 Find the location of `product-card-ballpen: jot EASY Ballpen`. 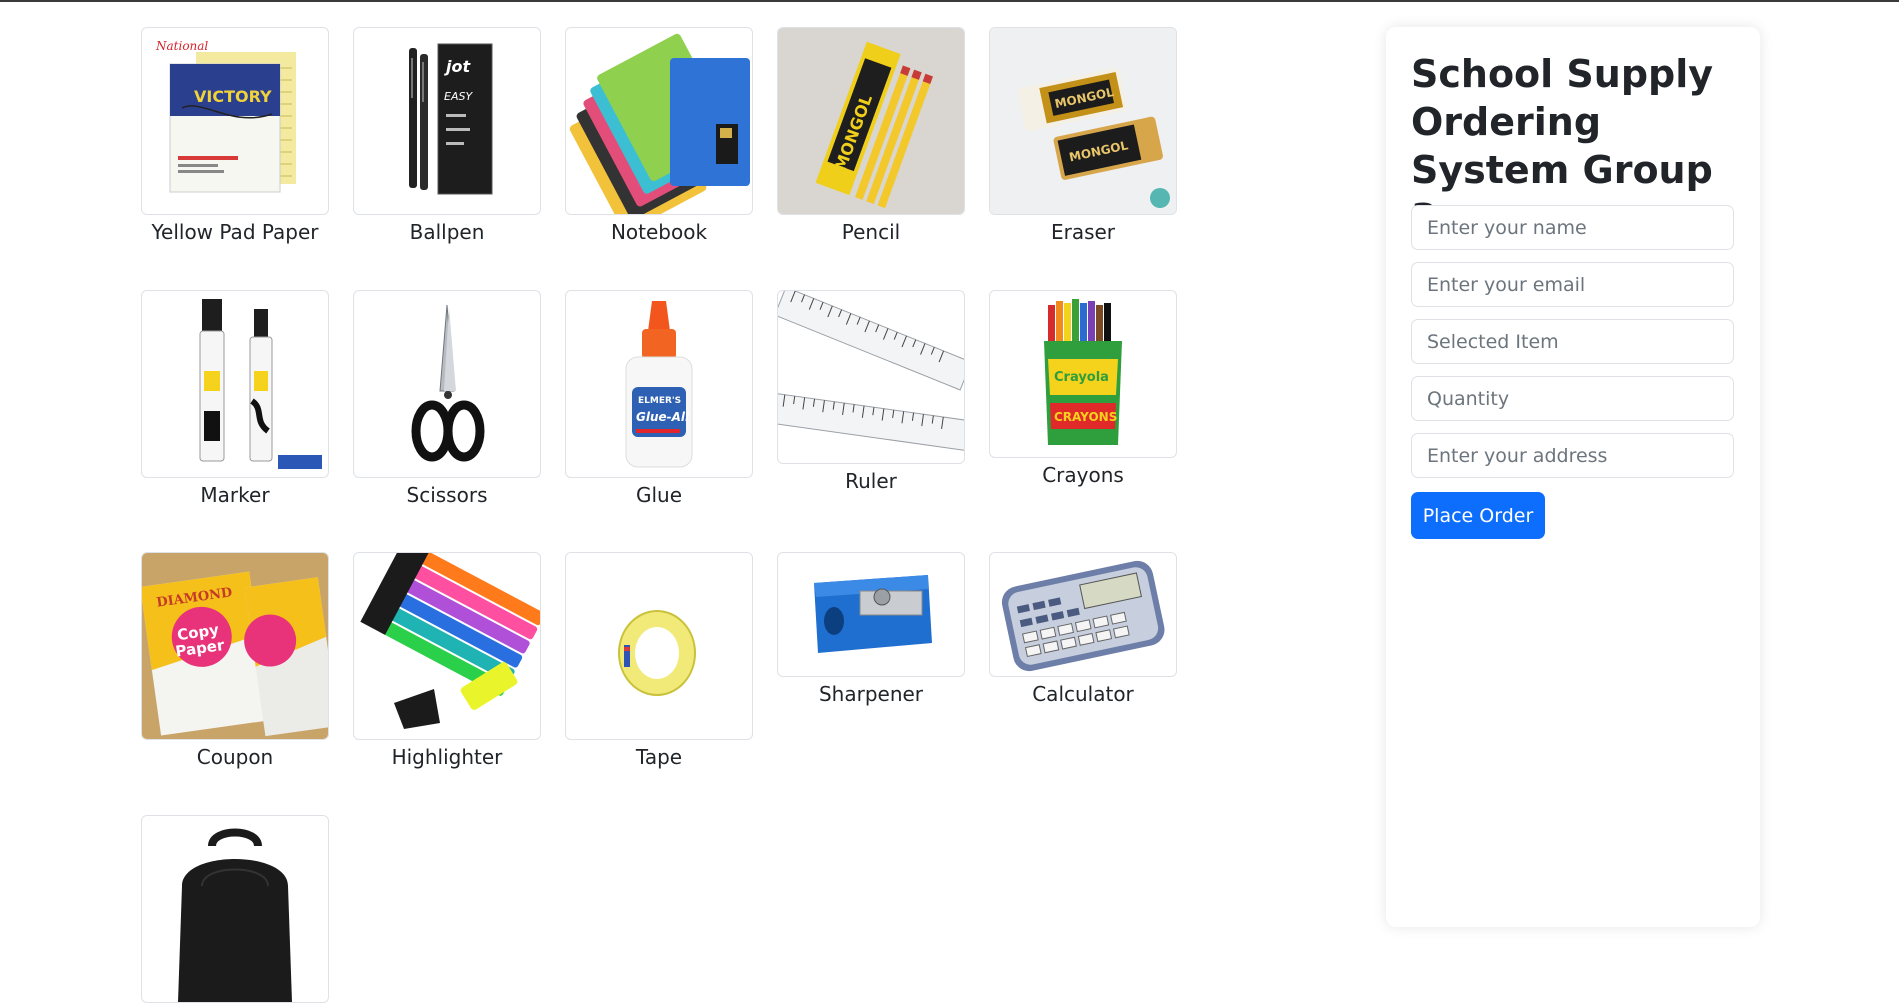

product-card-ballpen: jot EASY Ballpen is located at coordinates (447, 135).